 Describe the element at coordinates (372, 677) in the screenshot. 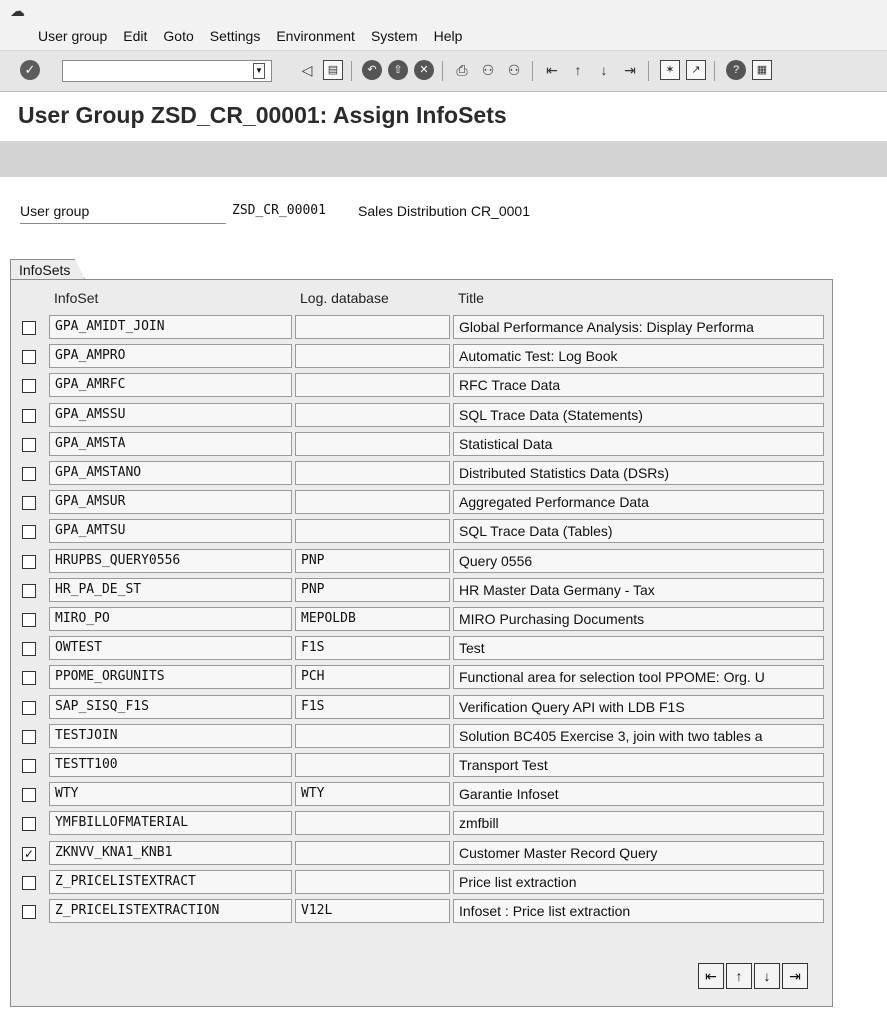

I see `log-database-cell: PCH` at that location.